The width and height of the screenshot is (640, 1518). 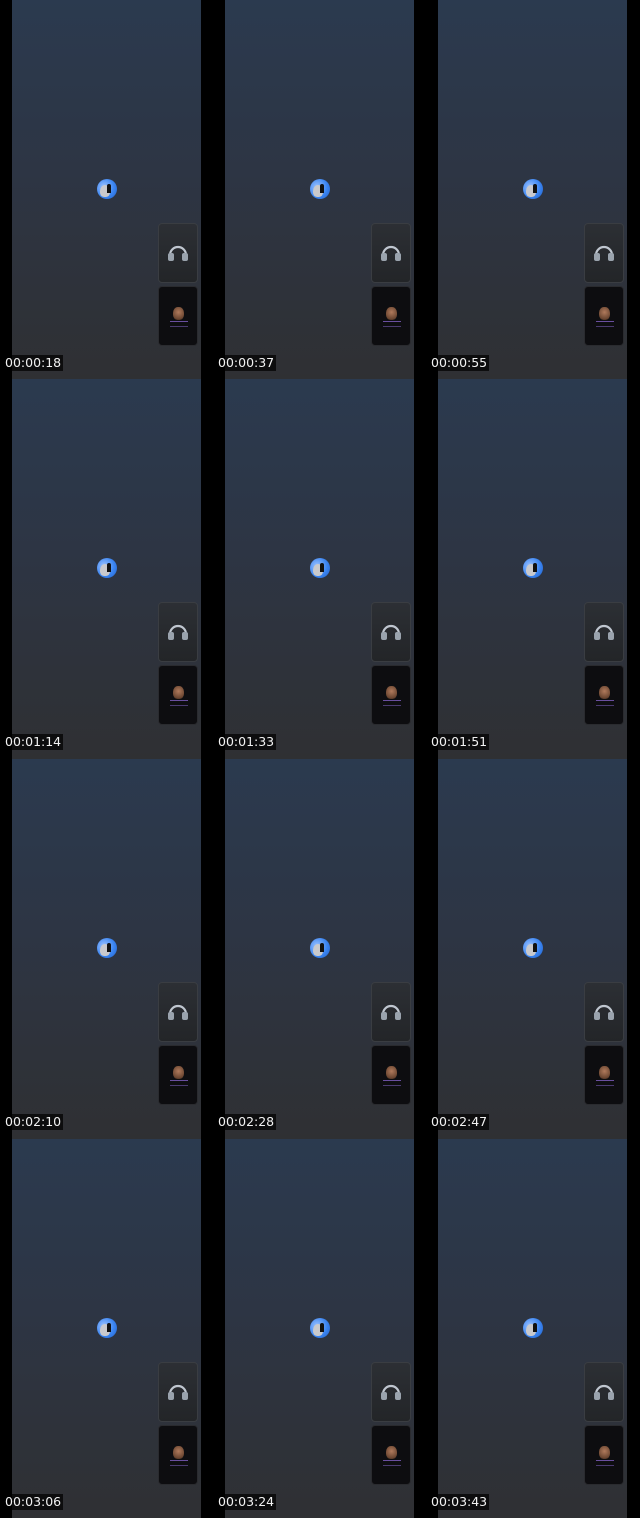 I want to click on timestamp-label: 00:03:24, so click(x=246, y=1502).